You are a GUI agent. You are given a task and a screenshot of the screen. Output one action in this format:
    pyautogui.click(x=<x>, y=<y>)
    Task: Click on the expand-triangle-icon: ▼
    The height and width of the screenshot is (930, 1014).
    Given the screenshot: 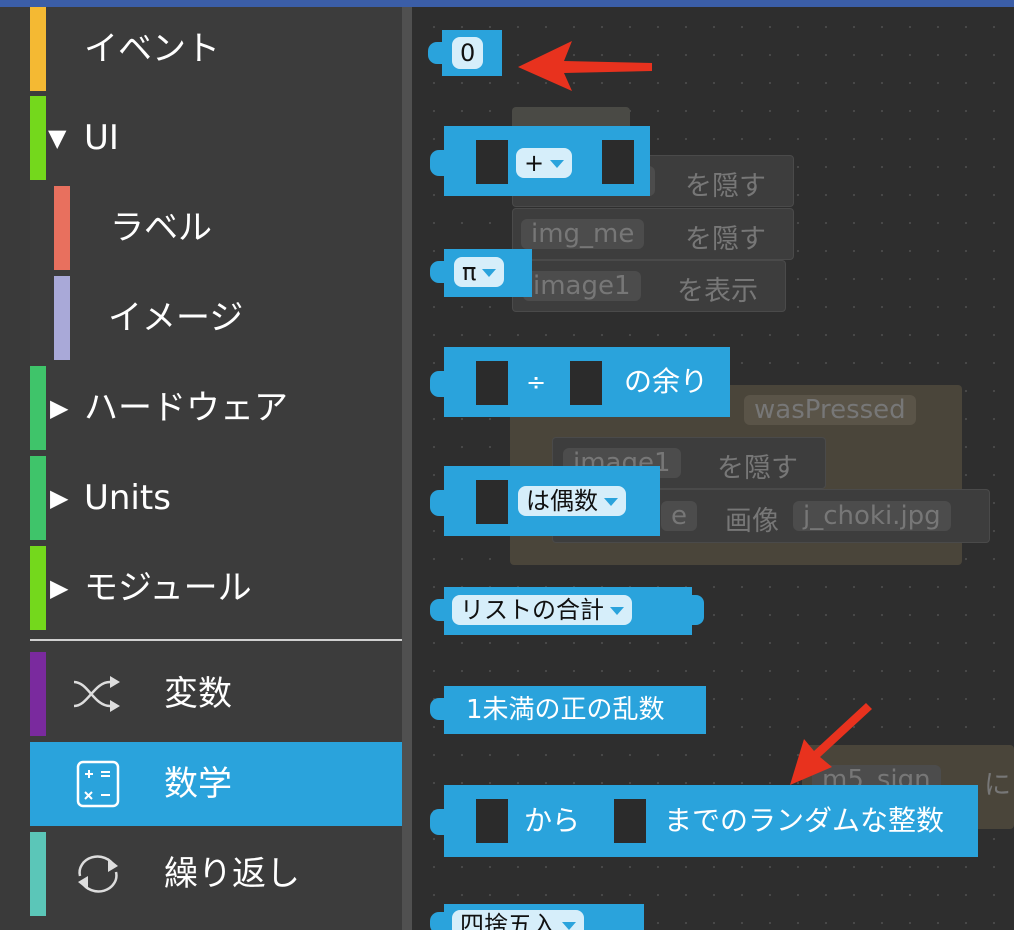 What is the action you would take?
    pyautogui.click(x=57, y=138)
    